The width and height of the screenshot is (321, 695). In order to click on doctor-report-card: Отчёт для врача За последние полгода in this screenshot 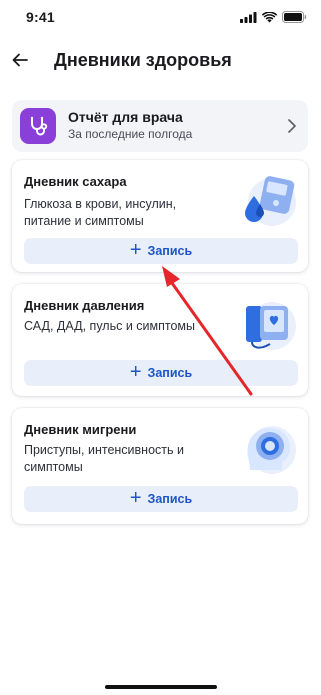, I will do `click(160, 126)`.